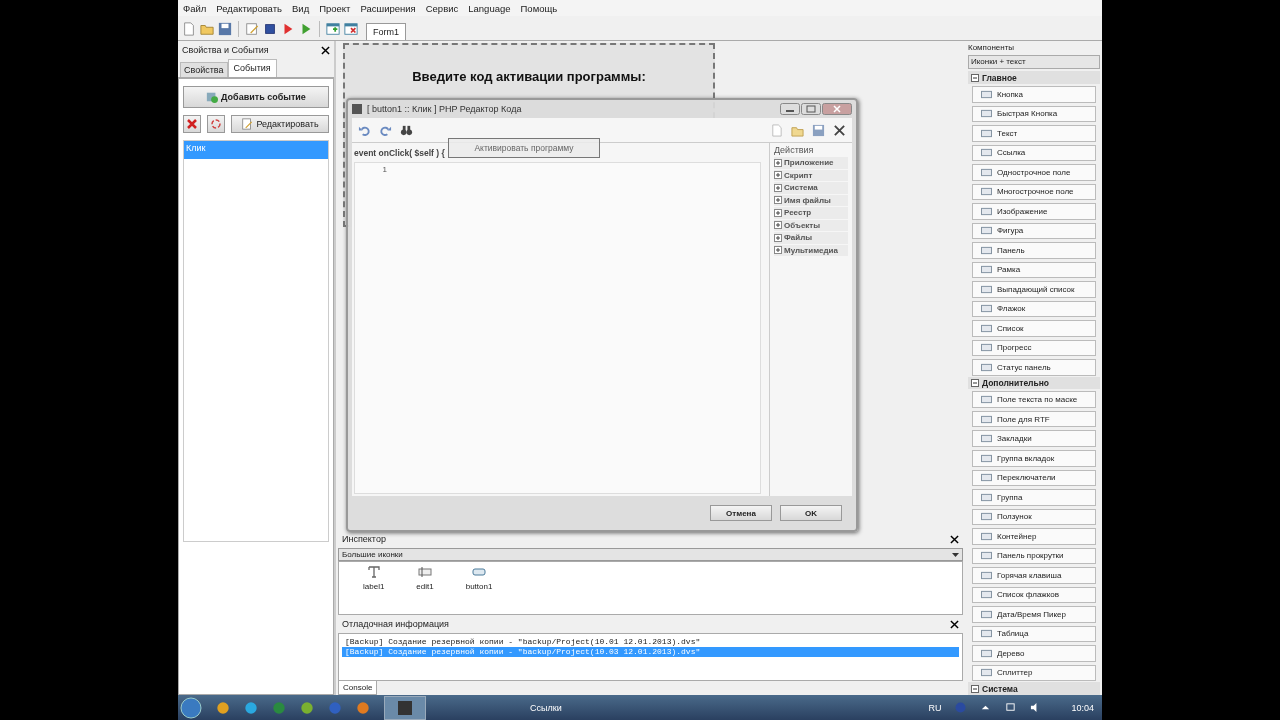  I want to click on component-button: Список, so click(1034, 328).